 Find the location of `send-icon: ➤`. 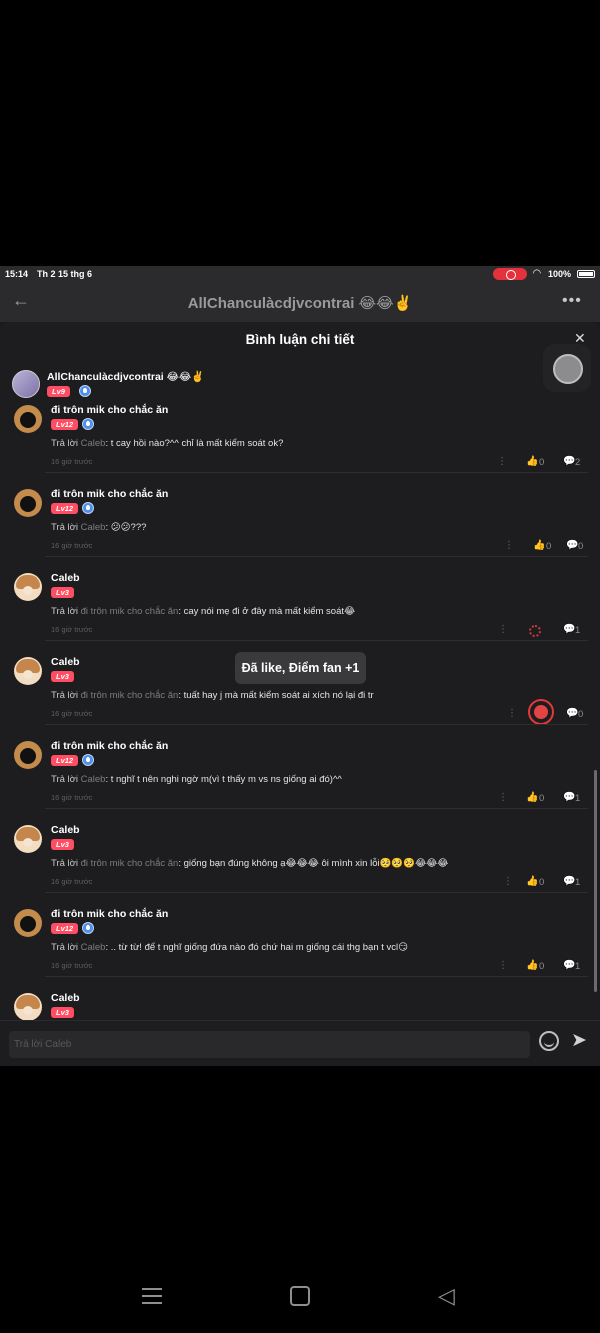

send-icon: ➤ is located at coordinates (579, 1040).